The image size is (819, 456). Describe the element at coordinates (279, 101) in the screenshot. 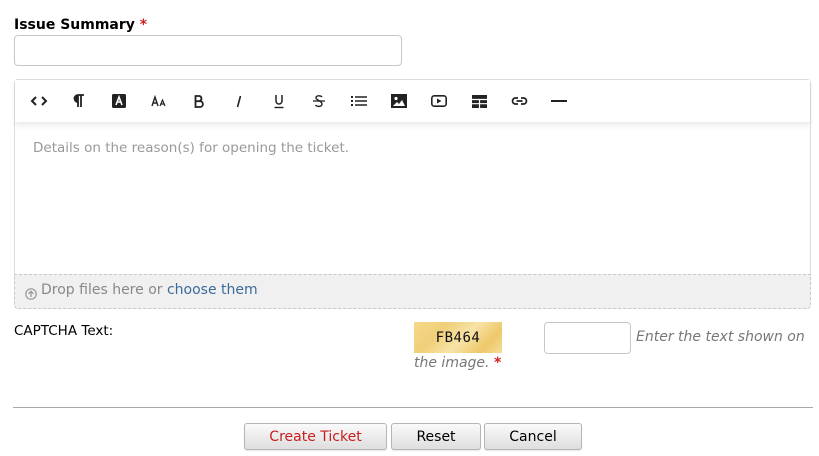

I see `underline-icon` at that location.